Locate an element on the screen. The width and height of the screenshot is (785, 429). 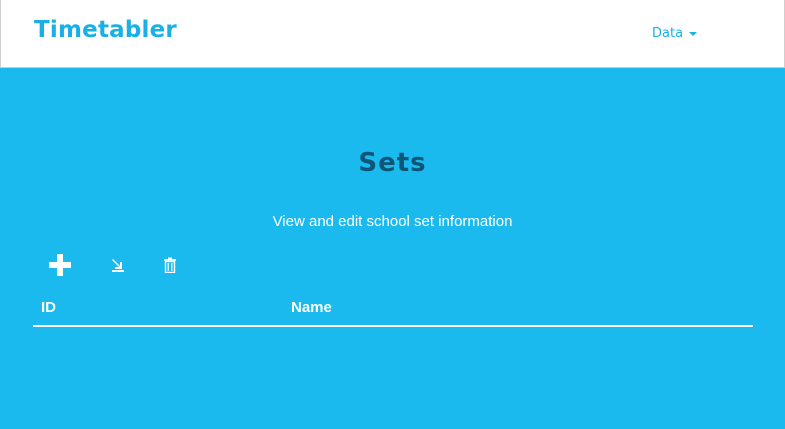
plus-icon is located at coordinates (60, 265).